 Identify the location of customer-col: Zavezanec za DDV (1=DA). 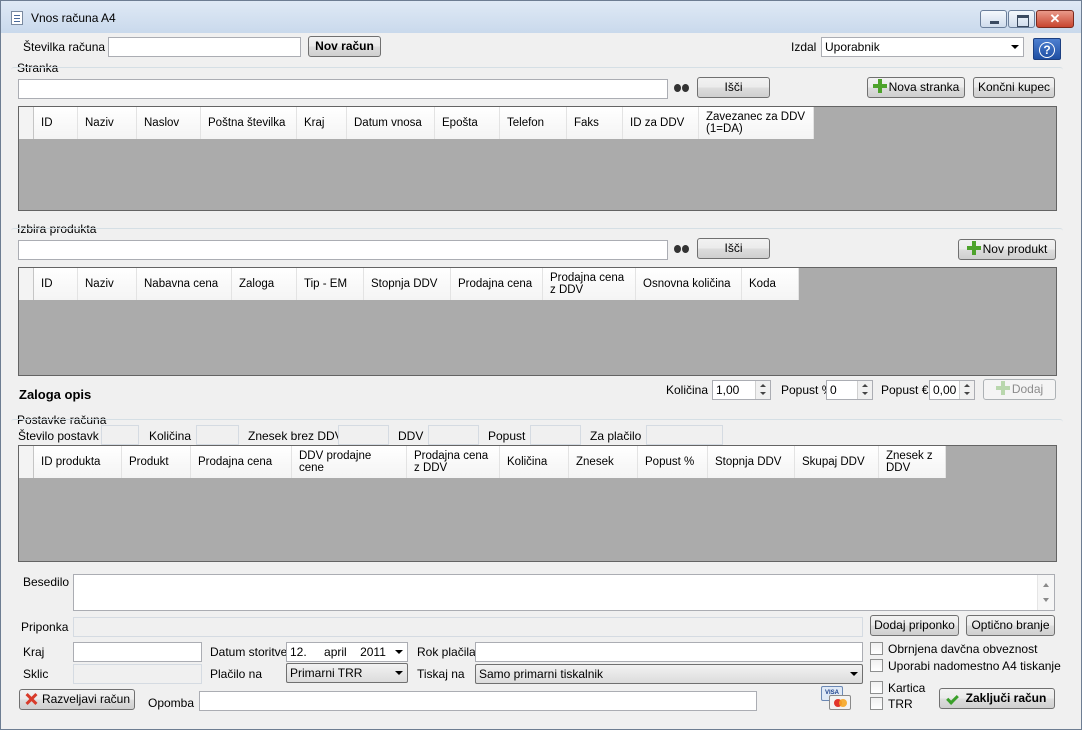
(756, 123).